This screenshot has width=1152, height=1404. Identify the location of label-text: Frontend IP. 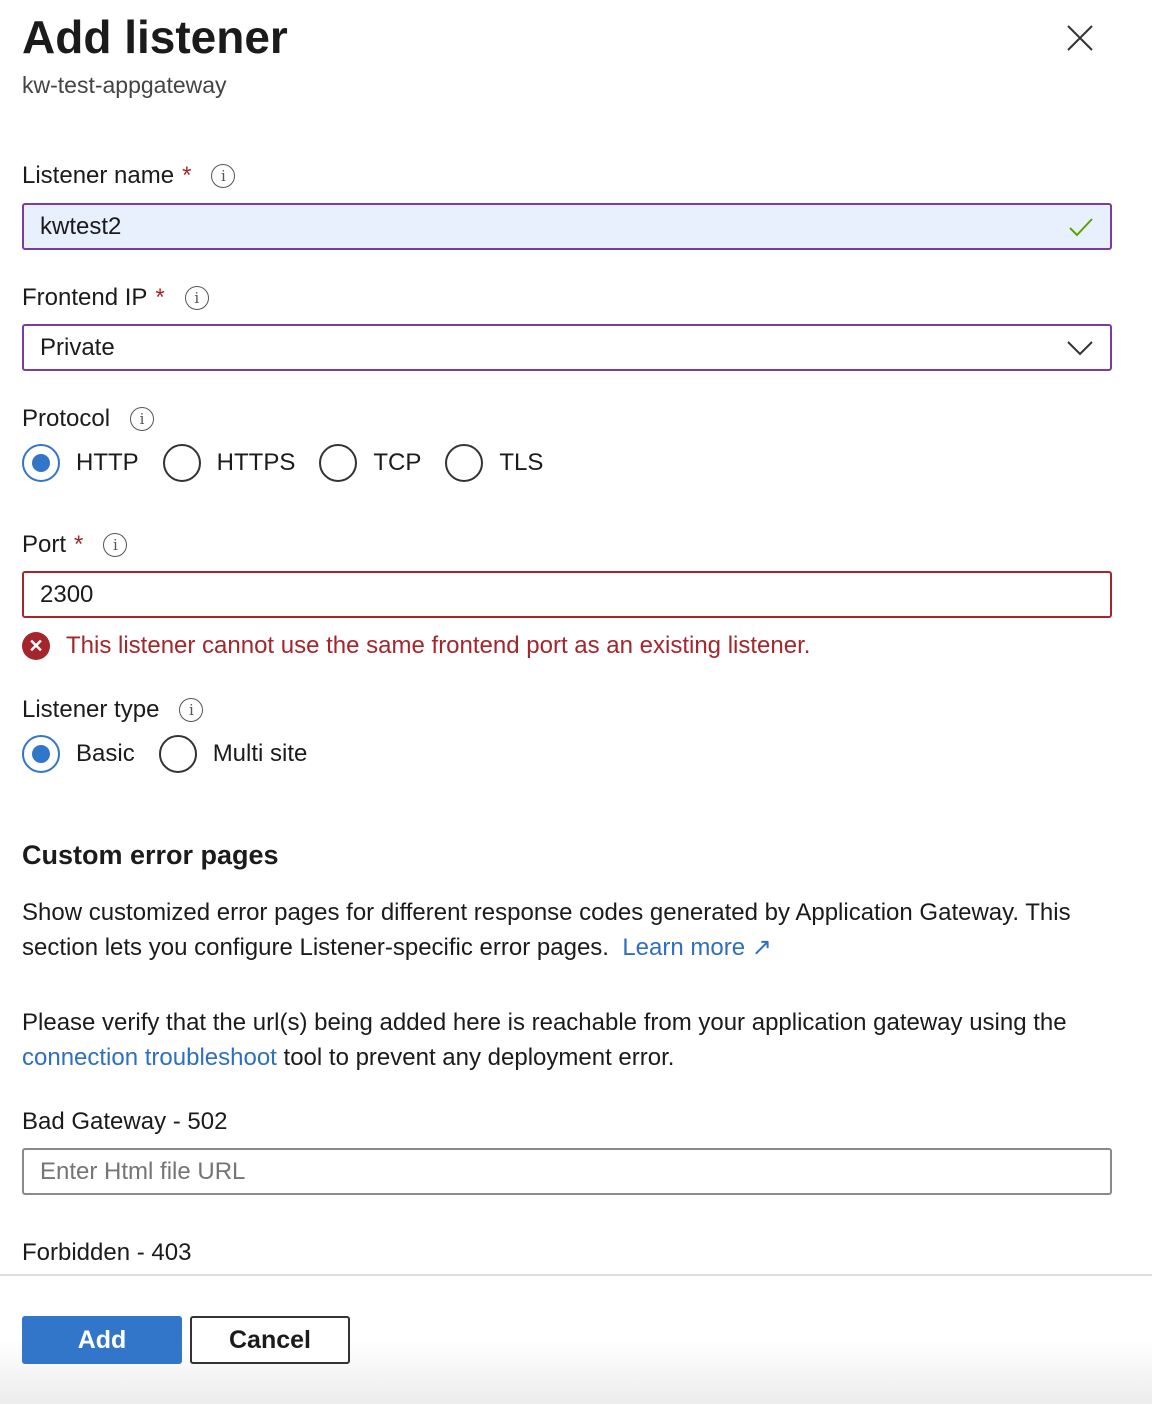
(85, 297).